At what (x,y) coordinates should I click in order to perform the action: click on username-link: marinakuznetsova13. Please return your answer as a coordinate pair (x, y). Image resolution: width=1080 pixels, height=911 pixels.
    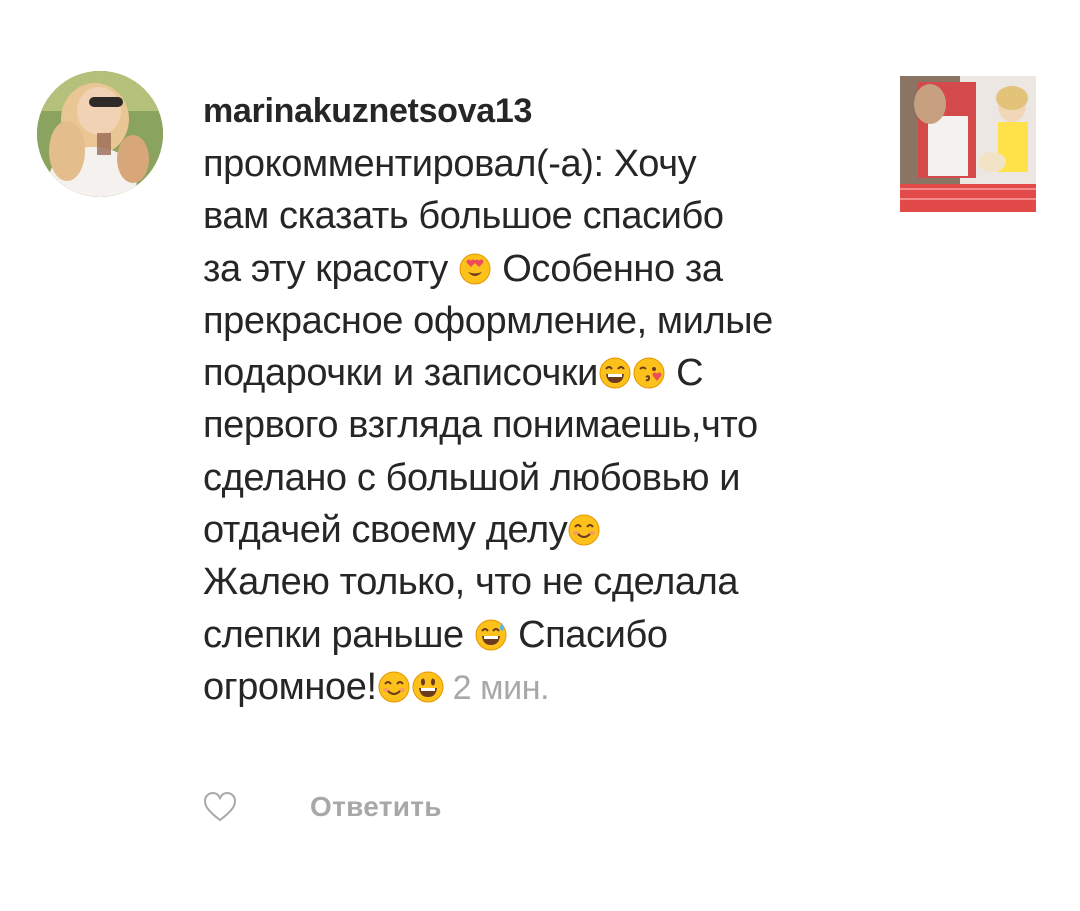
    Looking at the image, I should click on (538, 111).